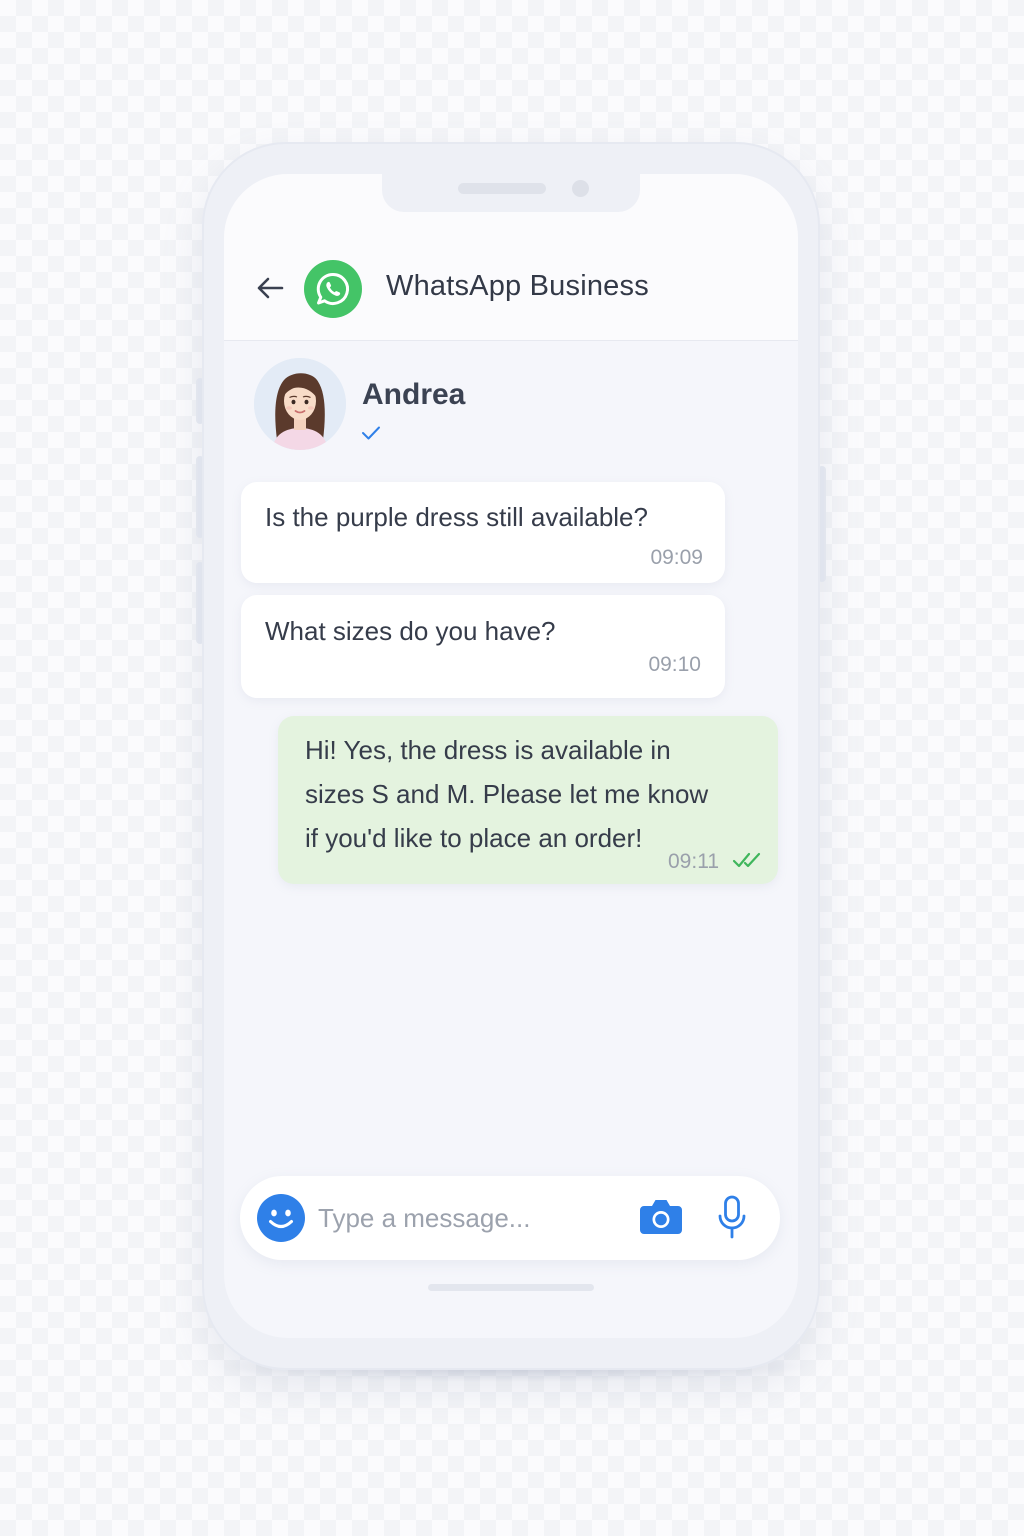  Describe the element at coordinates (502, 188) in the screenshot. I see `notch-speaker` at that location.